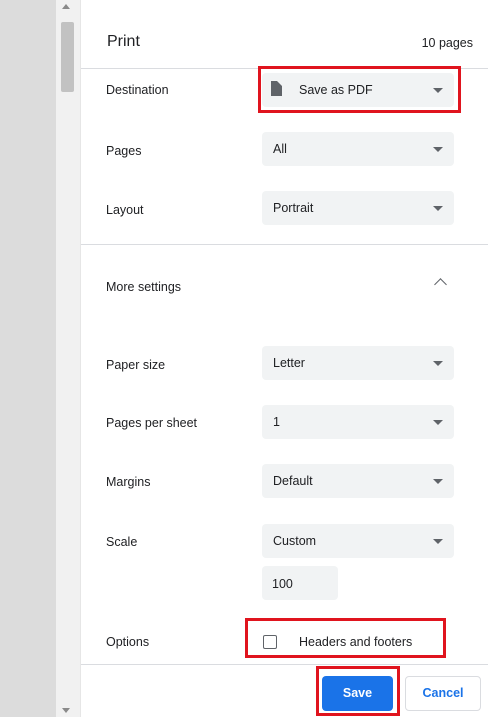  Describe the element at coordinates (358, 149) in the screenshot. I see `pages-select: All` at that location.